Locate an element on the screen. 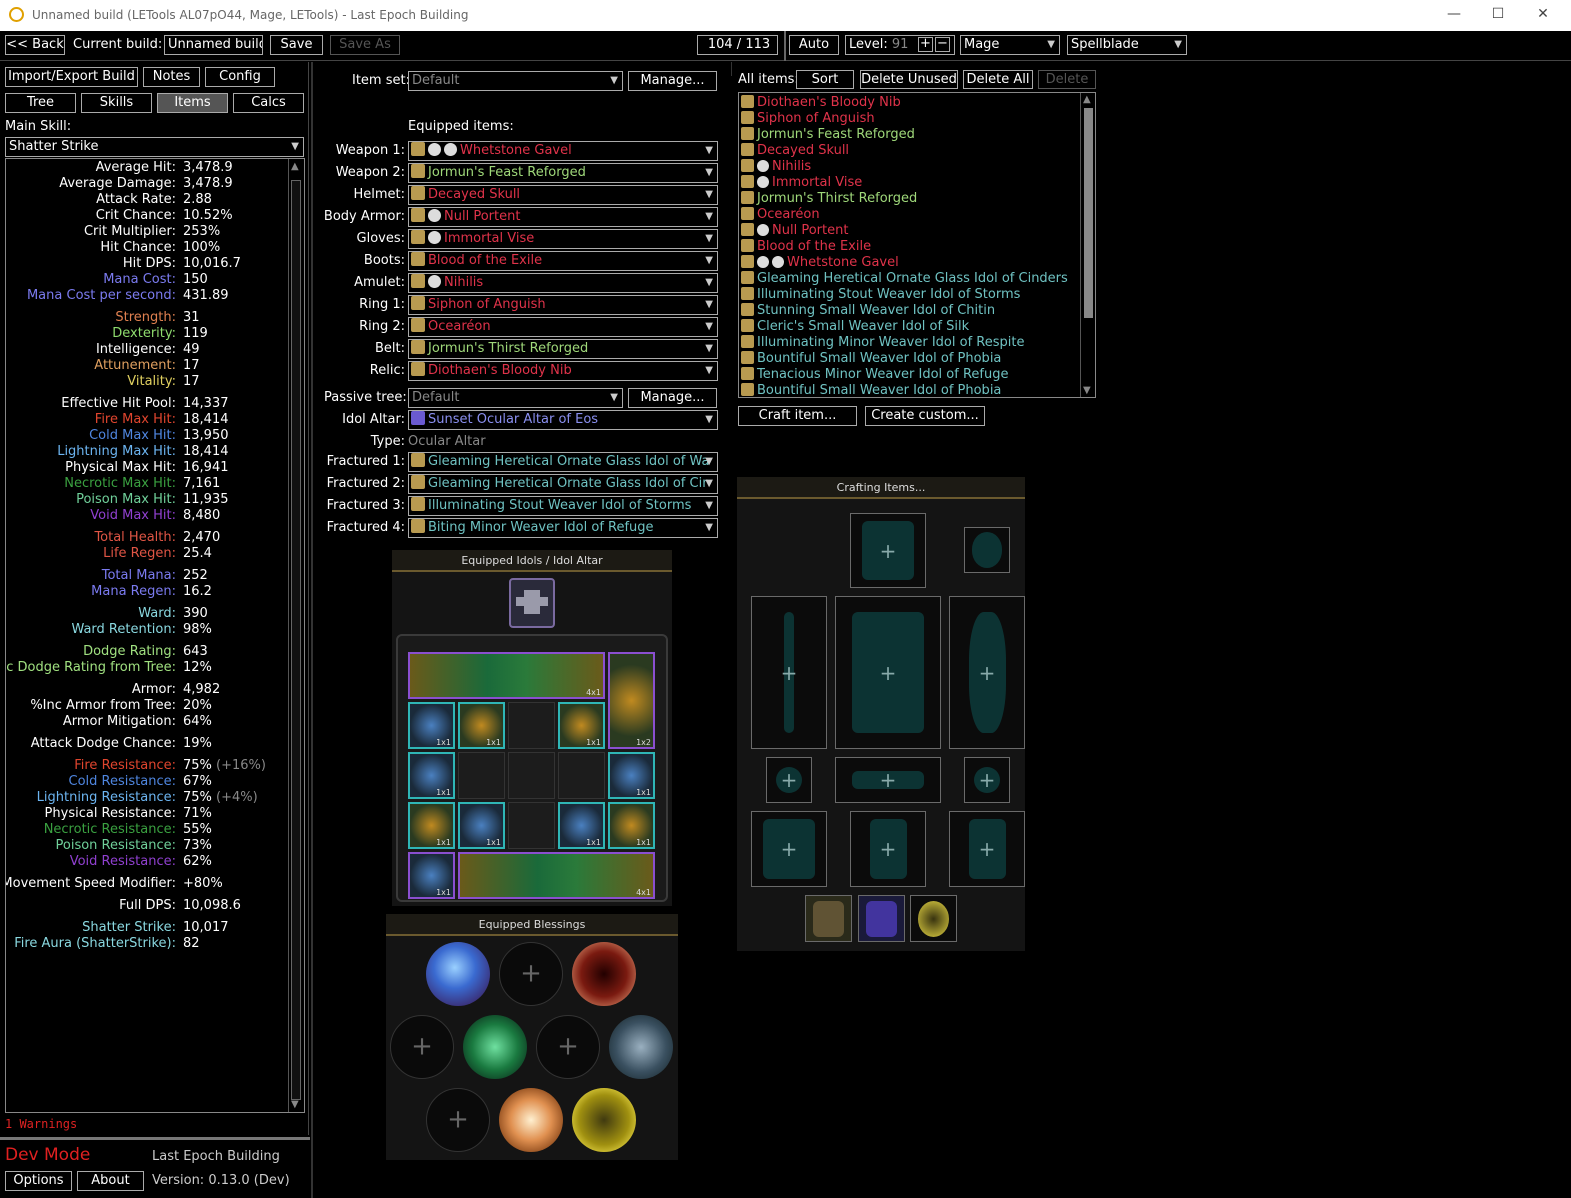 This screenshot has height=1198, width=1571. equipped-slot-select: Diothaen's Bloody Nib is located at coordinates (563, 371).